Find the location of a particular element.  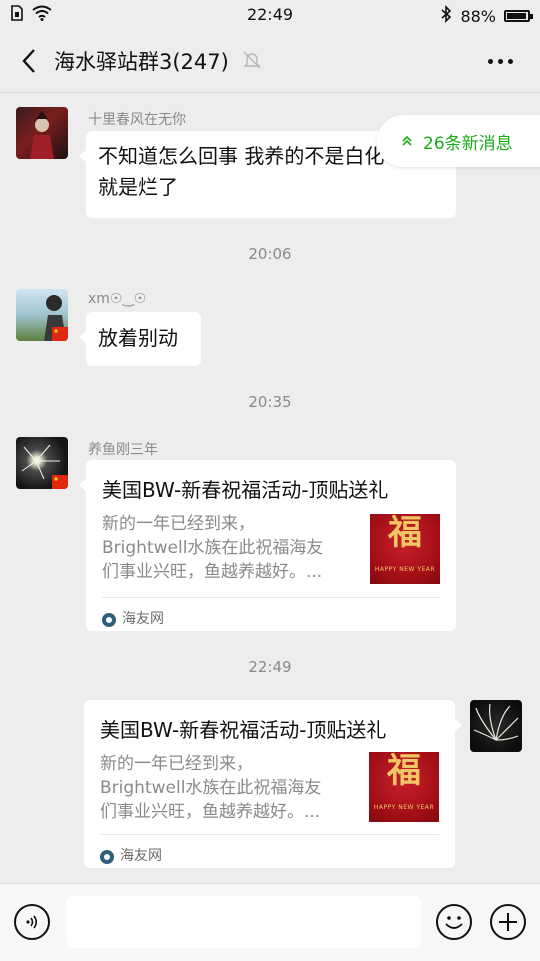

plus-icon is located at coordinates (508, 922).